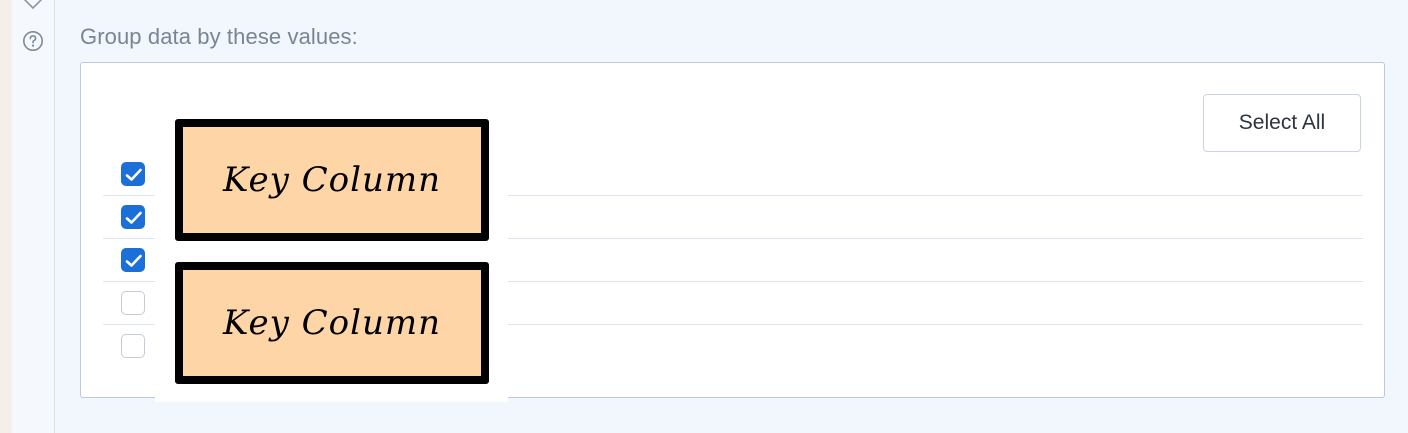  What do you see at coordinates (6, 216) in the screenshot?
I see `window-edge` at bounding box center [6, 216].